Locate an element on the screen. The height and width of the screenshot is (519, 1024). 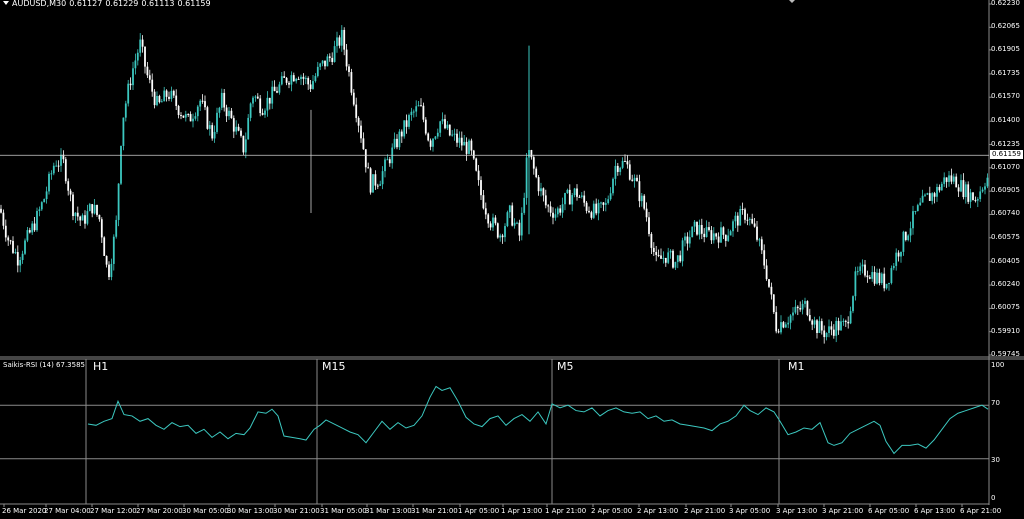
time-axis-label: 2 Apr 13:00 is located at coordinates (658, 511).